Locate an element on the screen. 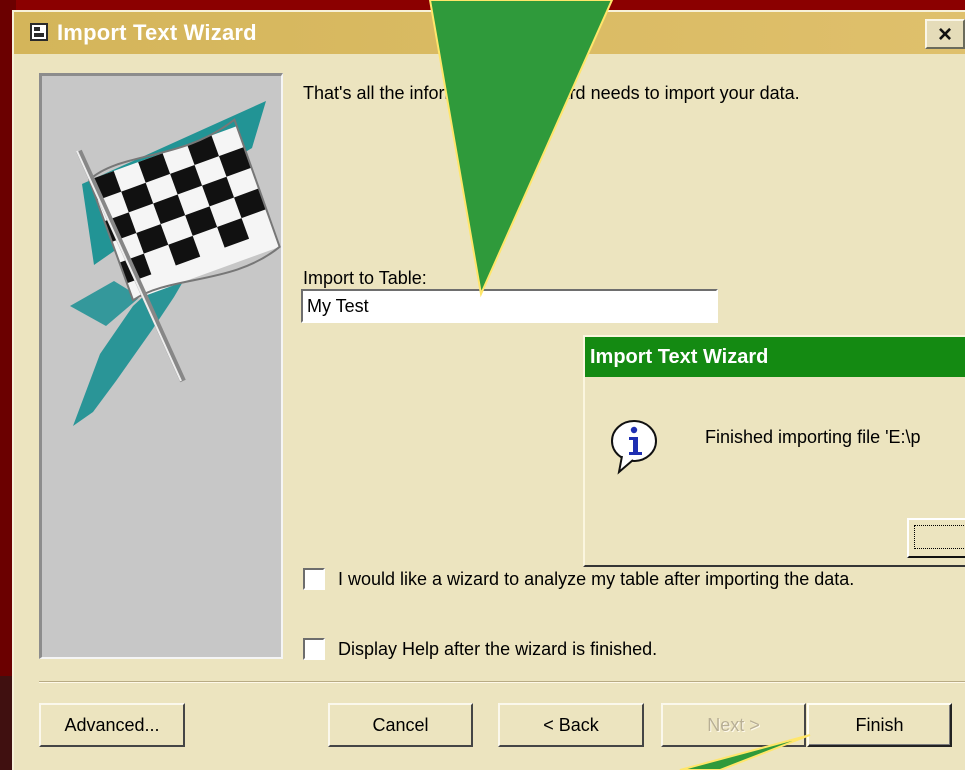 The height and width of the screenshot is (770, 965). next-button: Next > is located at coordinates (733, 725).